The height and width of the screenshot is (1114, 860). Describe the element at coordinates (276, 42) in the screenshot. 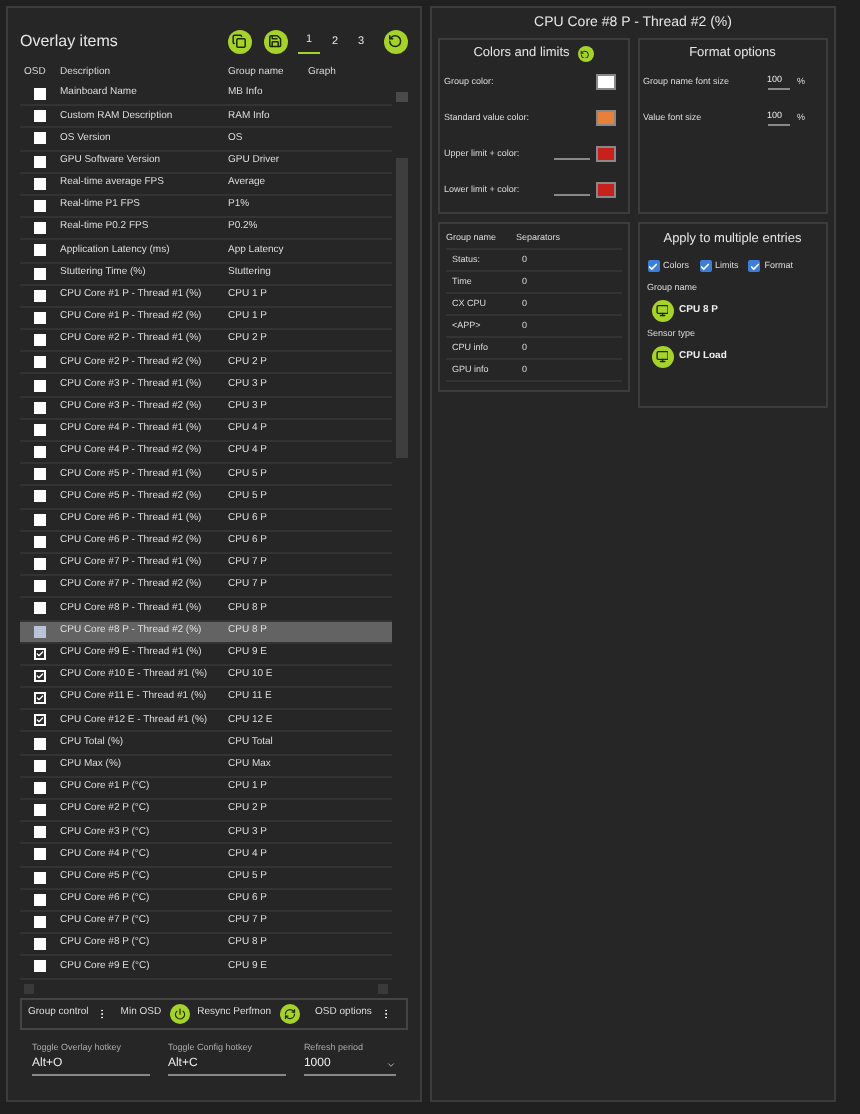

I see `save-icon` at that location.